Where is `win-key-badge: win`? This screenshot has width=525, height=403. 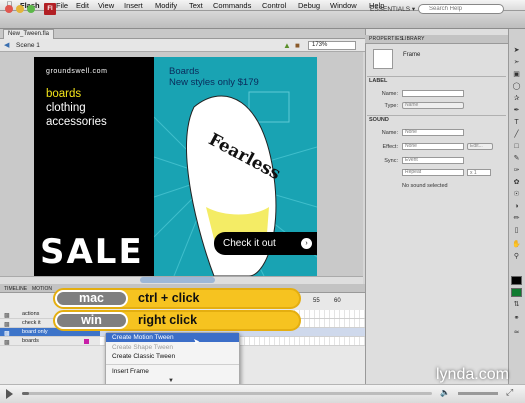 win-key-badge: win is located at coordinates (91, 320).